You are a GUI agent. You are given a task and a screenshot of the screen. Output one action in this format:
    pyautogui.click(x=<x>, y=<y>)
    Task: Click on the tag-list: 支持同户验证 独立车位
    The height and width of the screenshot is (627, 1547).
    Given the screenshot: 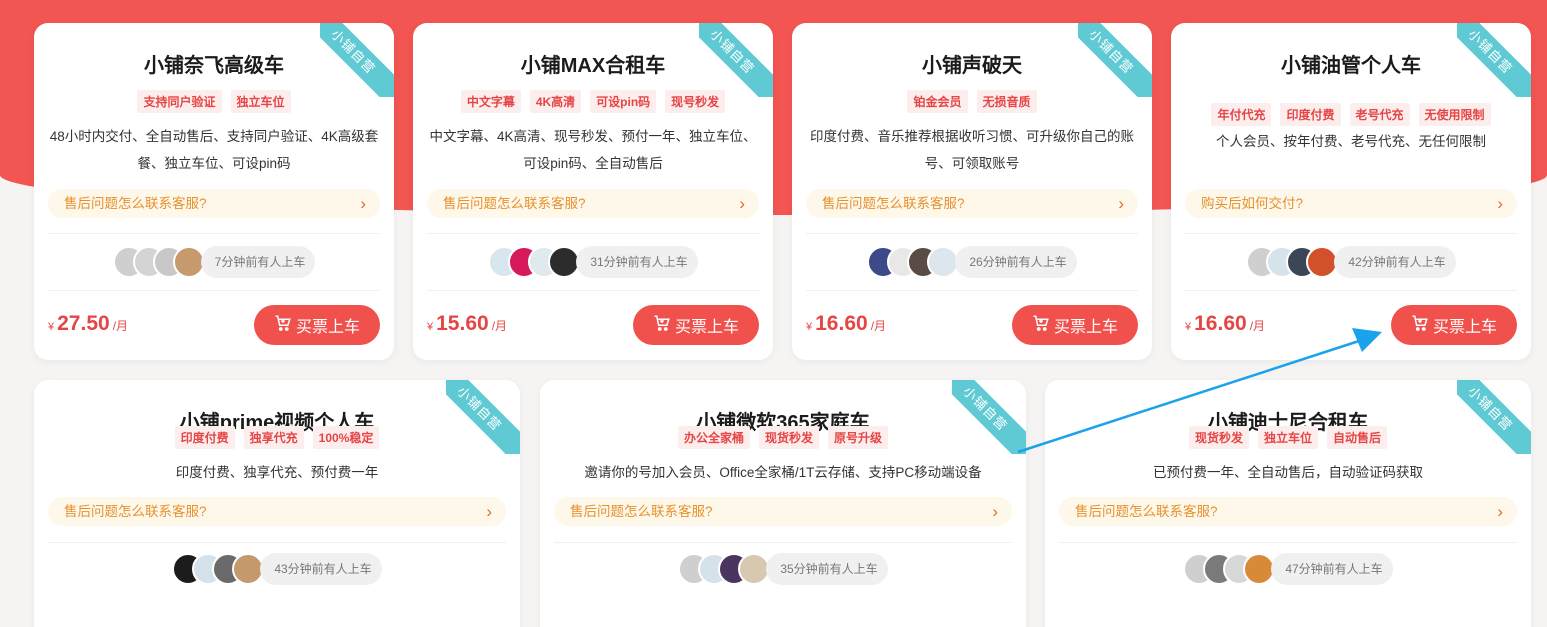 What is the action you would take?
    pyautogui.click(x=214, y=101)
    